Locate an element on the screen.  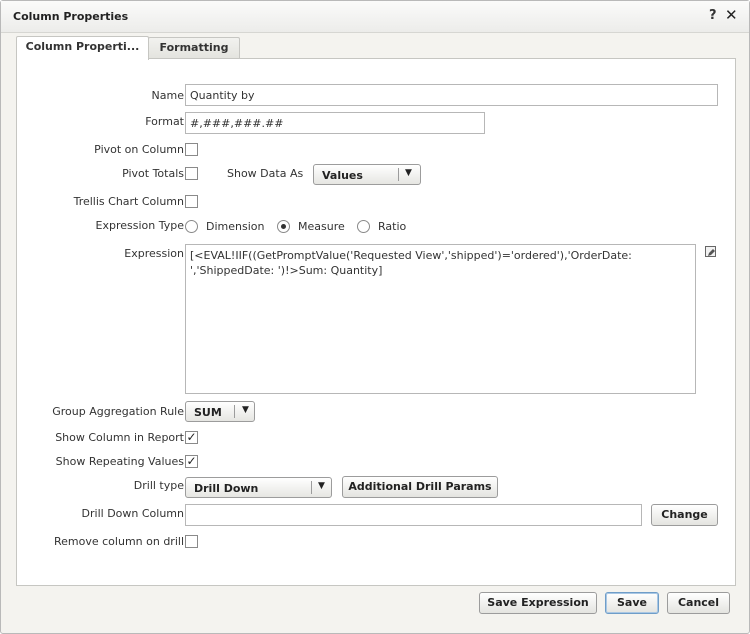
change-button: Change is located at coordinates (684, 515).